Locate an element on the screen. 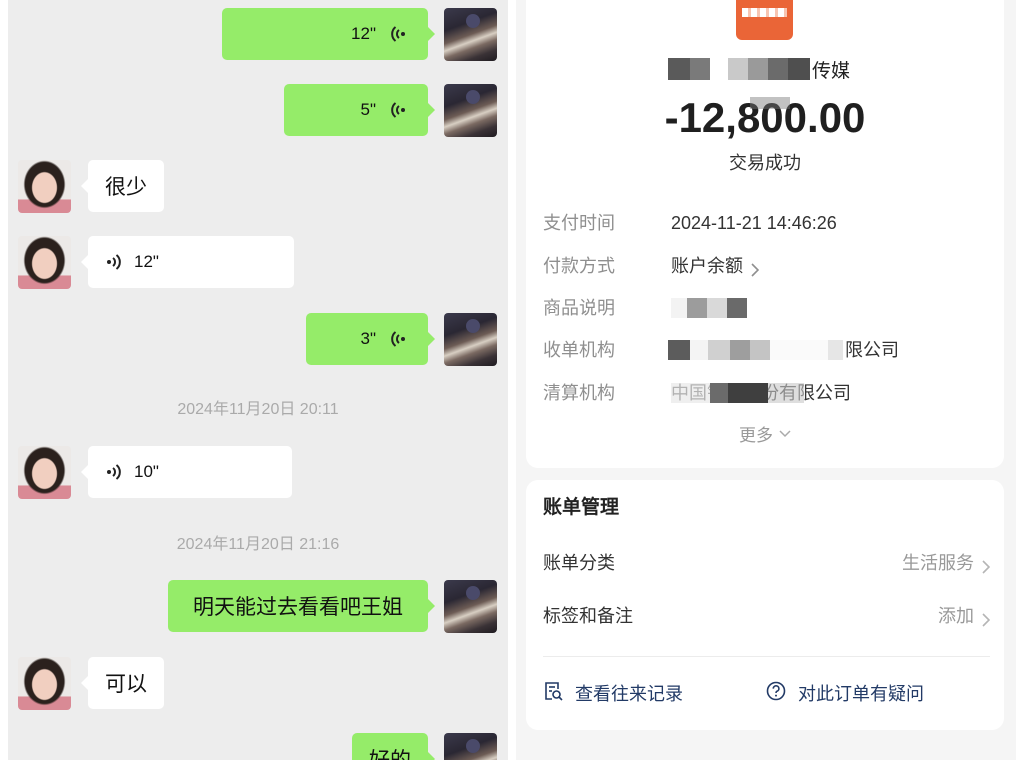 The height and width of the screenshot is (768, 1024). category-value: 生活服务 is located at coordinates (938, 563).